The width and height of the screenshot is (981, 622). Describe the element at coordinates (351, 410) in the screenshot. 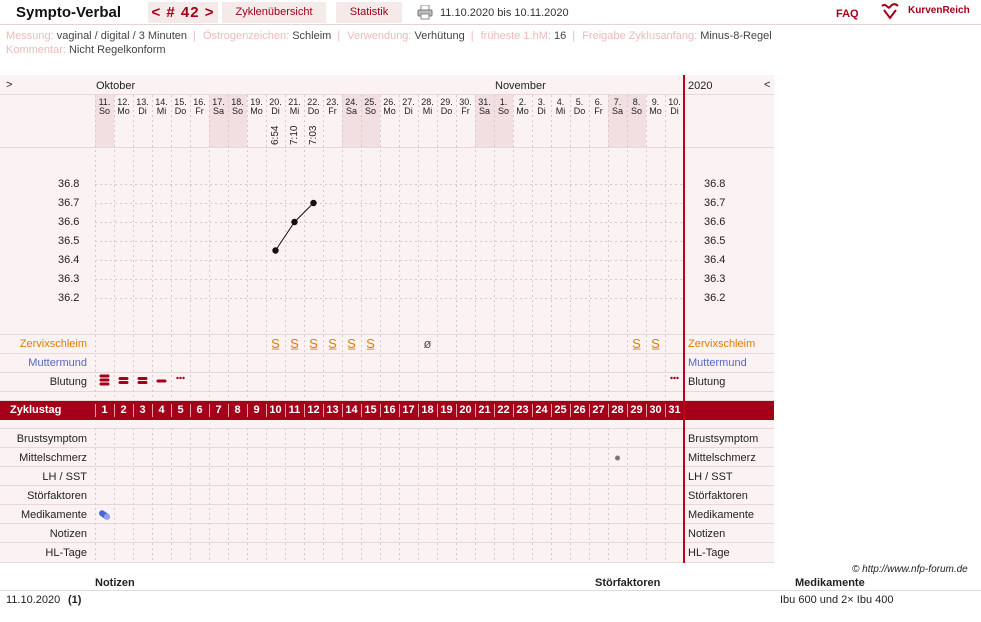

I see `cycle-day-number: 14` at that location.